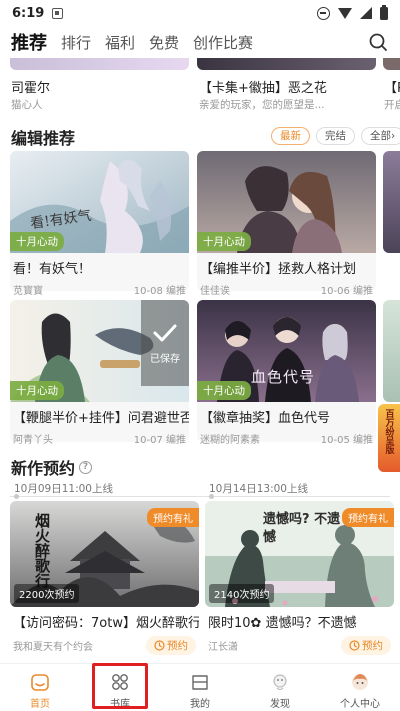 This screenshot has height=711, width=400. Describe the element at coordinates (99, 438) in the screenshot. I see `card-meta: 阿青丫头 10-07 编推` at that location.